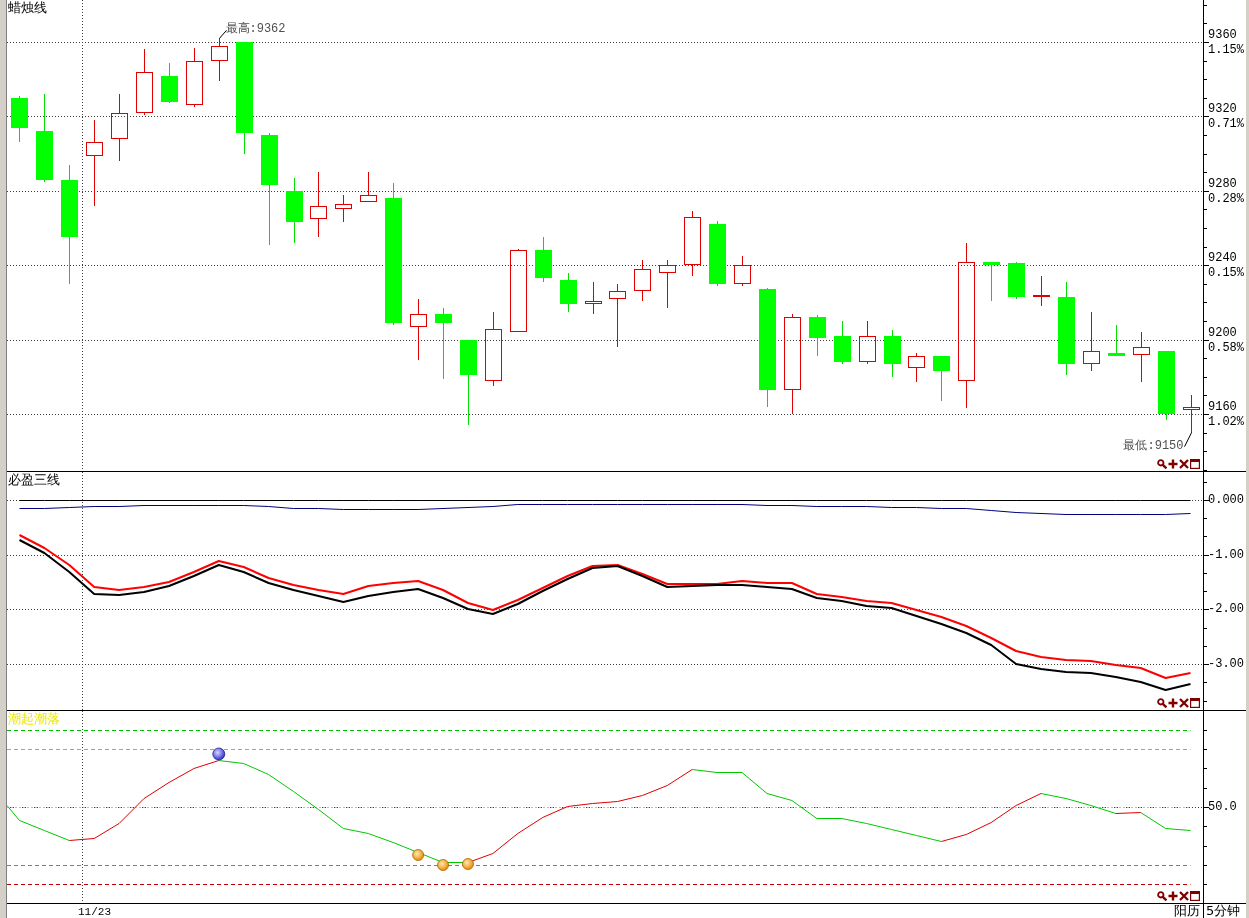 The height and width of the screenshot is (918, 1249). Describe the element at coordinates (1222, 258) in the screenshot. I see `axis-label: 9240` at that location.